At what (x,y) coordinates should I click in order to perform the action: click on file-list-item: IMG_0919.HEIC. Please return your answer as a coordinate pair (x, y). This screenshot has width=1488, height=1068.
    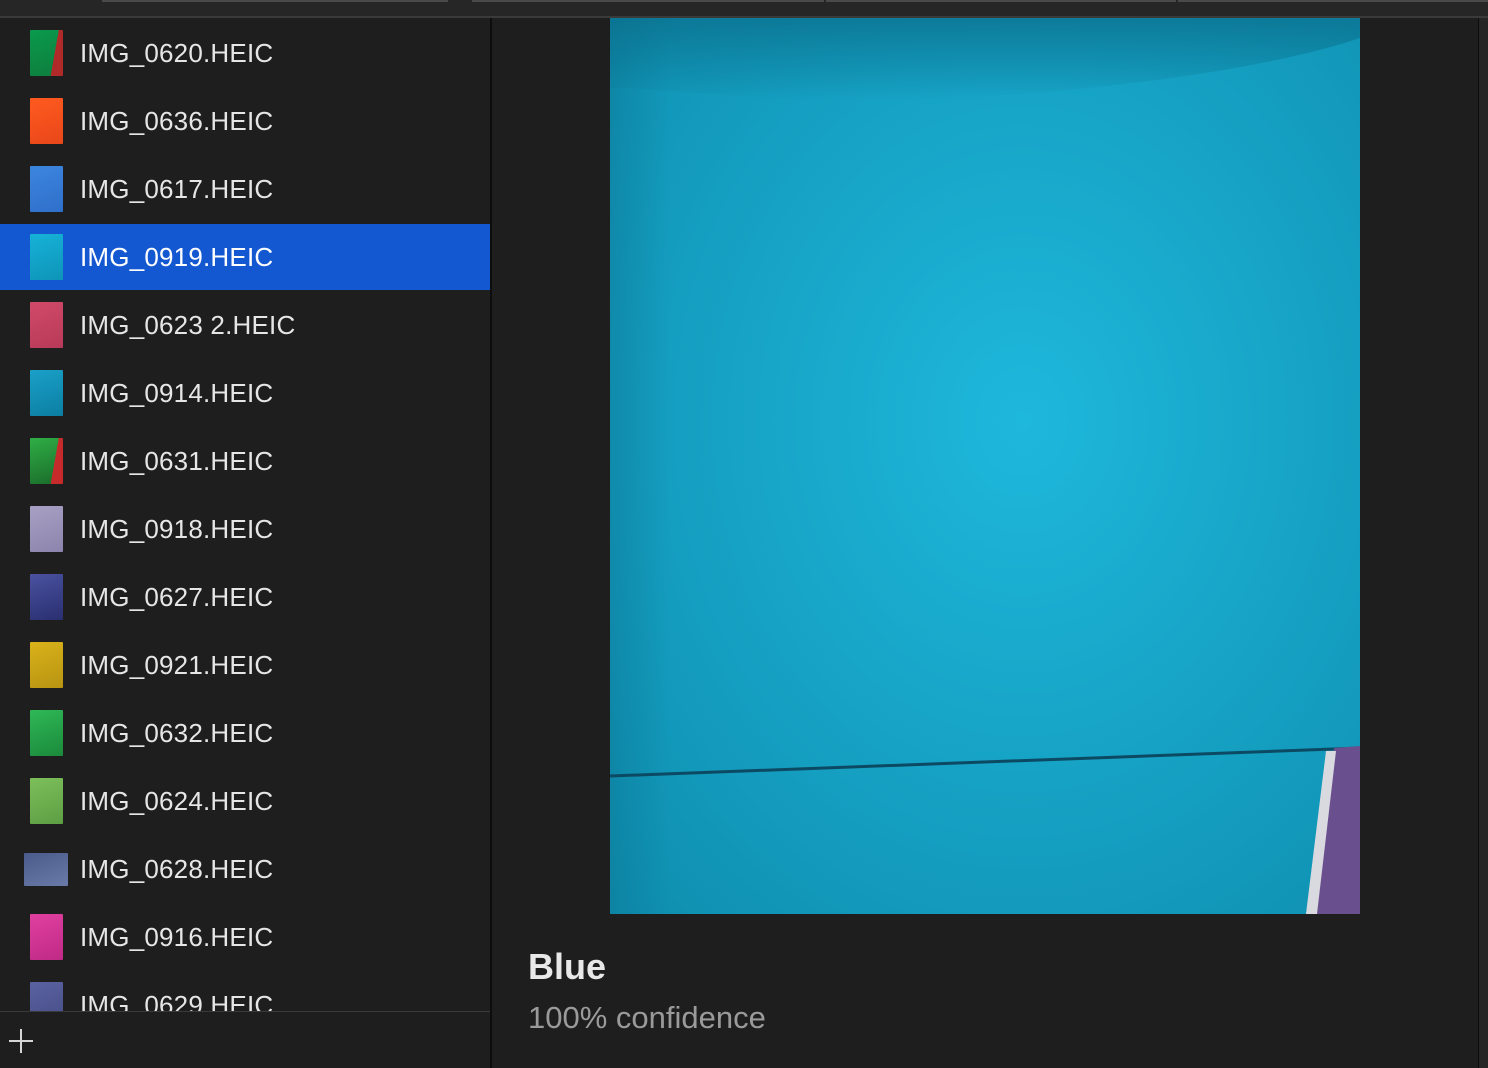
    Looking at the image, I should click on (245, 257).